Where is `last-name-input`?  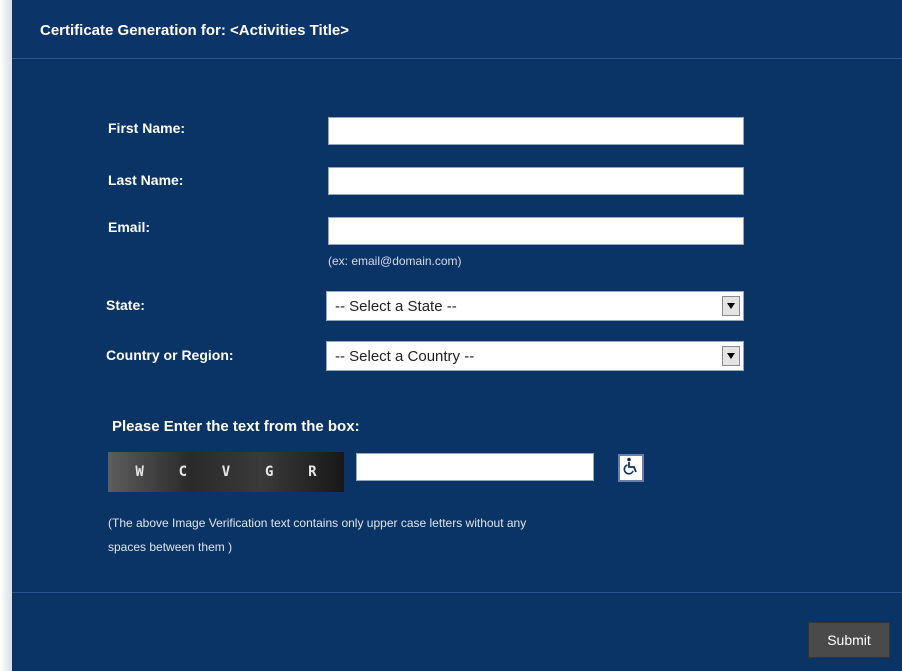 last-name-input is located at coordinates (536, 181).